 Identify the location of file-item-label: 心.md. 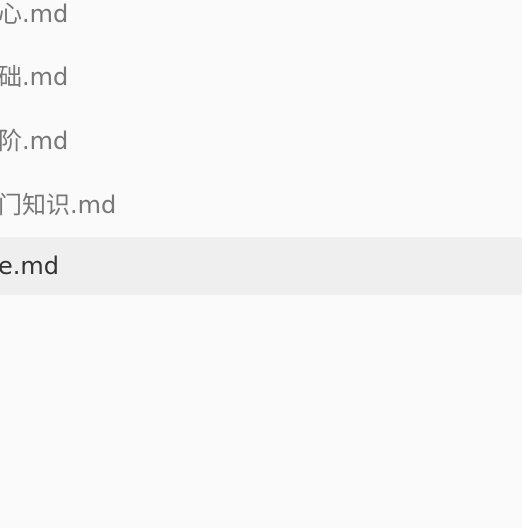
(34, 14).